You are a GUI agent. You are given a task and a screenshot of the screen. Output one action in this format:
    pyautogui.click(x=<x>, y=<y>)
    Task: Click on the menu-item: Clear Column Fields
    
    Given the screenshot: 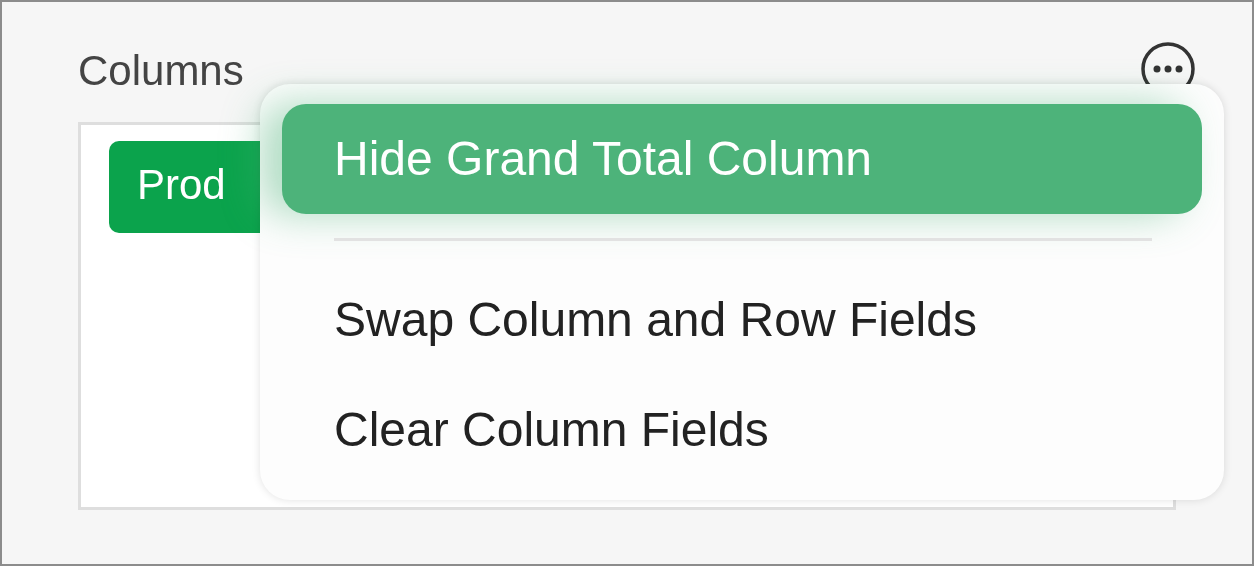 What is the action you would take?
    pyautogui.click(x=742, y=430)
    